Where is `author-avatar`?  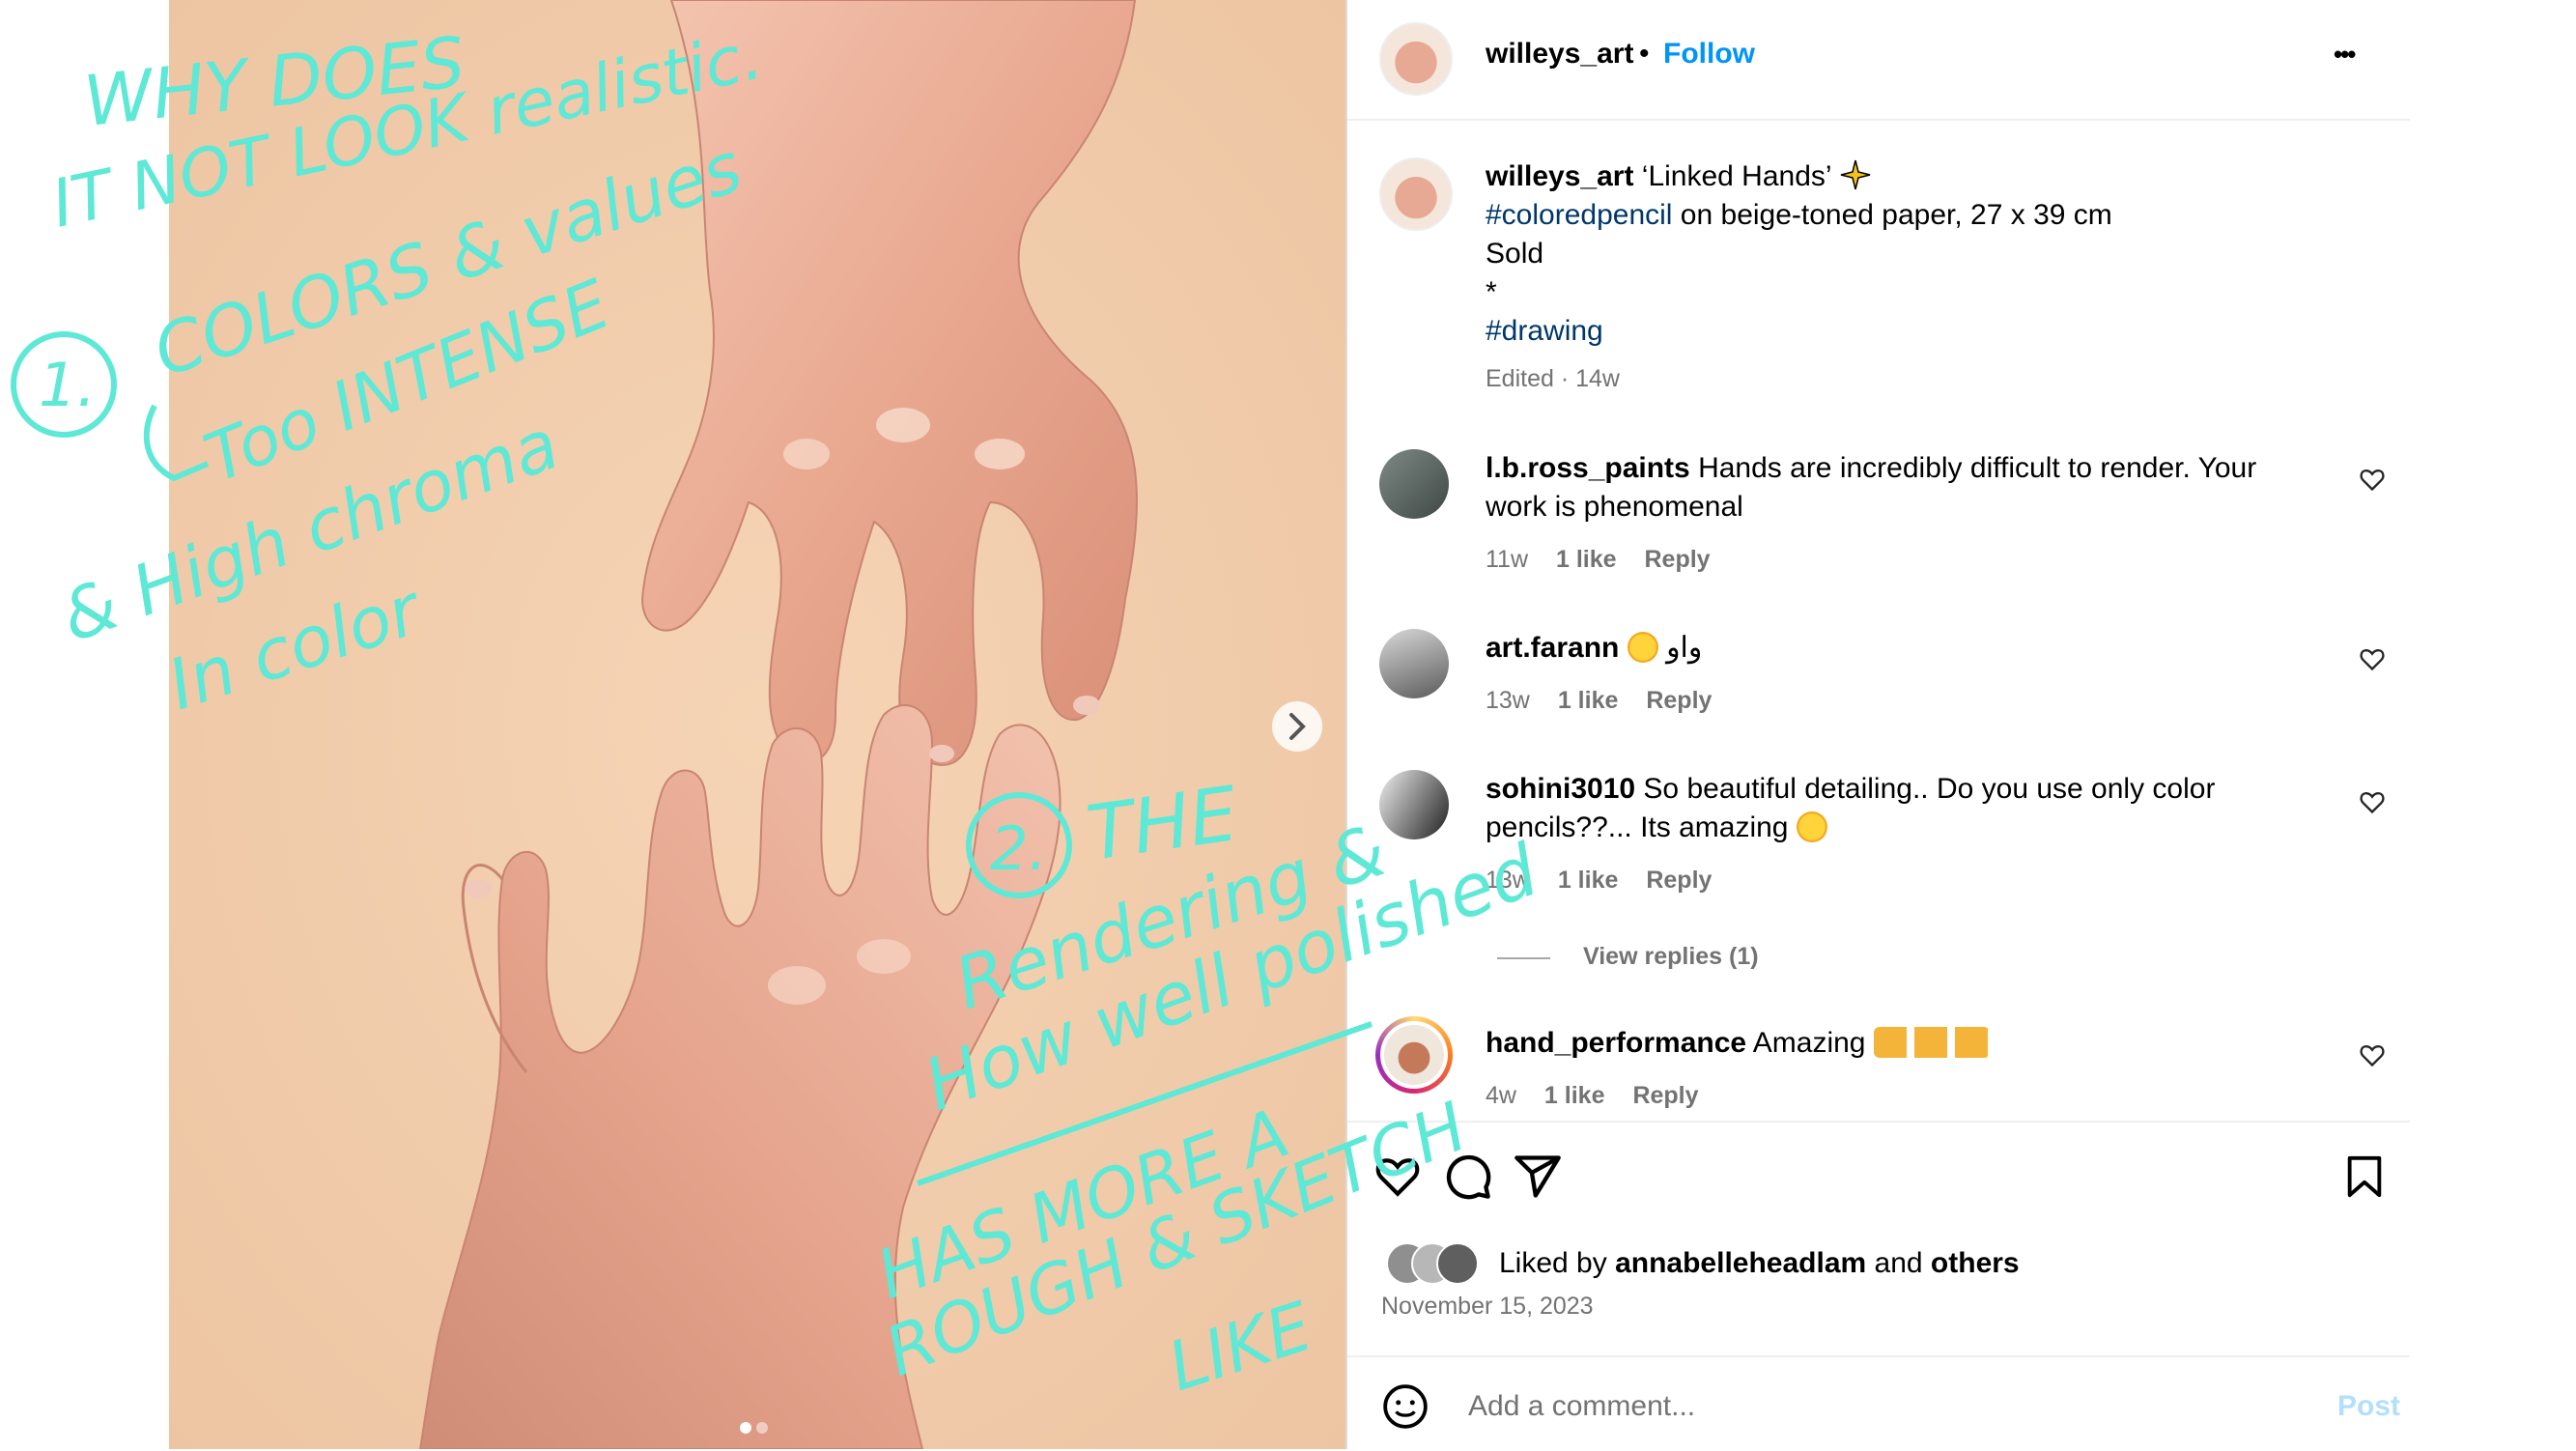
author-avatar is located at coordinates (1416, 59).